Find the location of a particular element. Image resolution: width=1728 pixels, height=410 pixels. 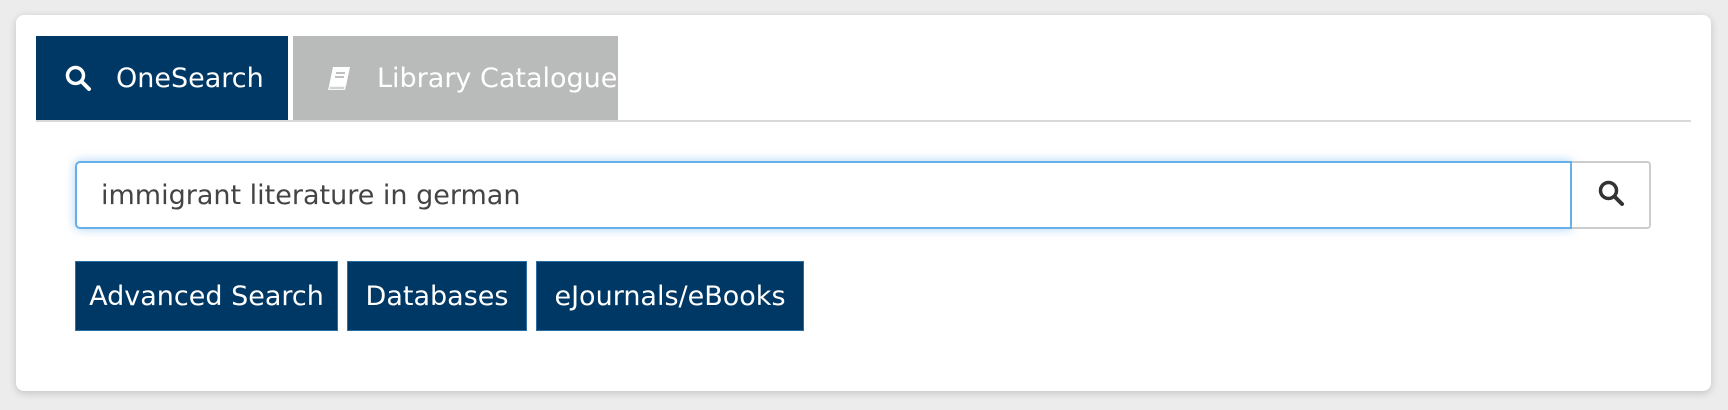

tab-library-catalogue: Library Catalogue is located at coordinates (455, 78).